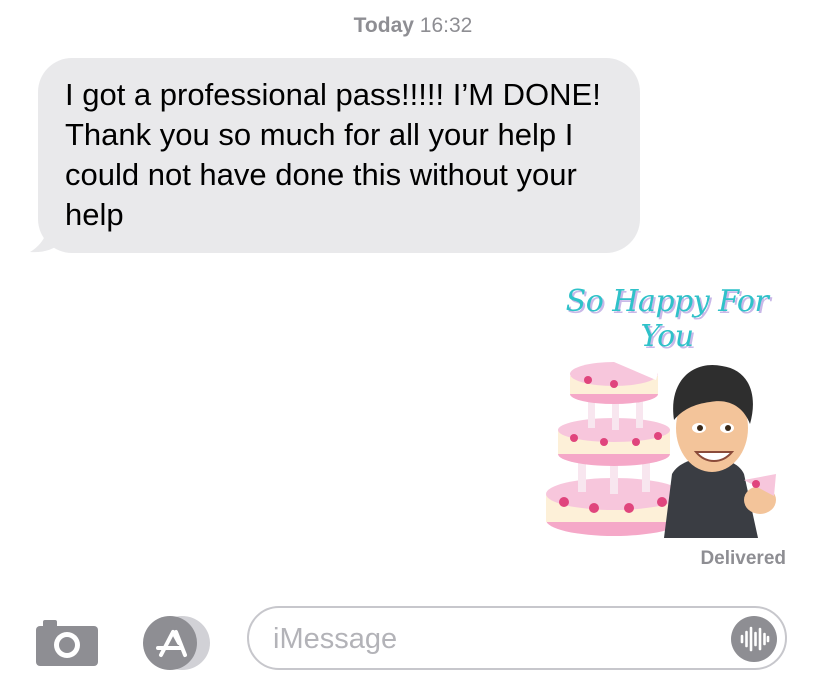  I want to click on bitmoji-cake-icon, so click(661, 448).